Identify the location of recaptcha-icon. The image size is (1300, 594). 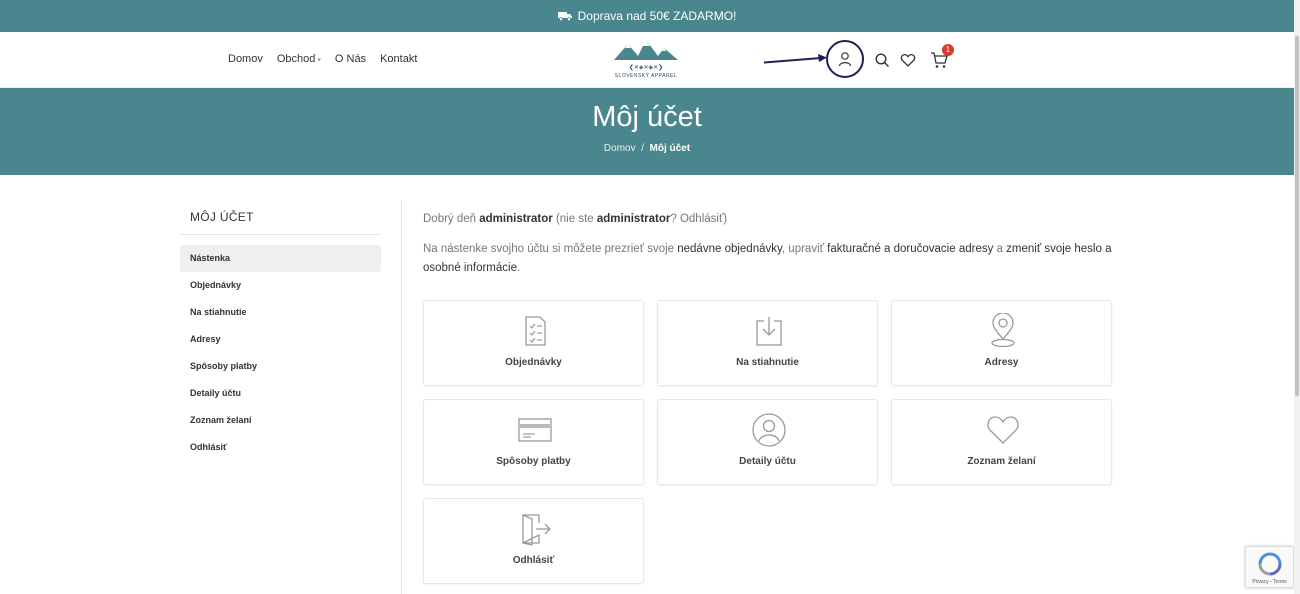
(1270, 564).